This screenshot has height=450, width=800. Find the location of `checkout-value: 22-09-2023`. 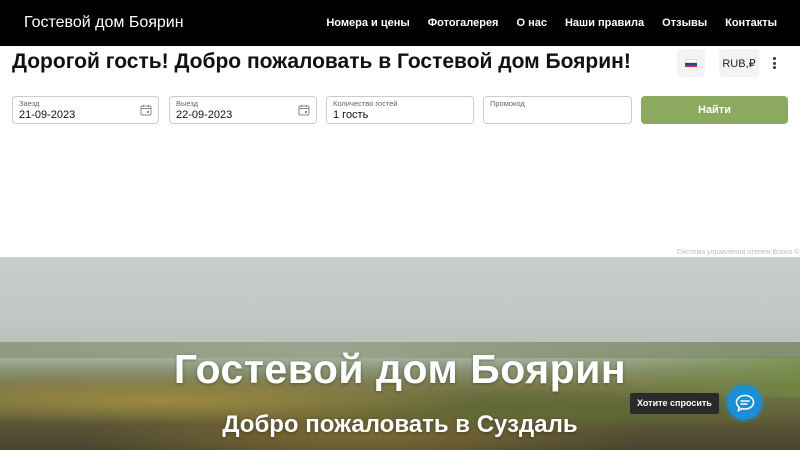

checkout-value: 22-09-2023 is located at coordinates (204, 115).